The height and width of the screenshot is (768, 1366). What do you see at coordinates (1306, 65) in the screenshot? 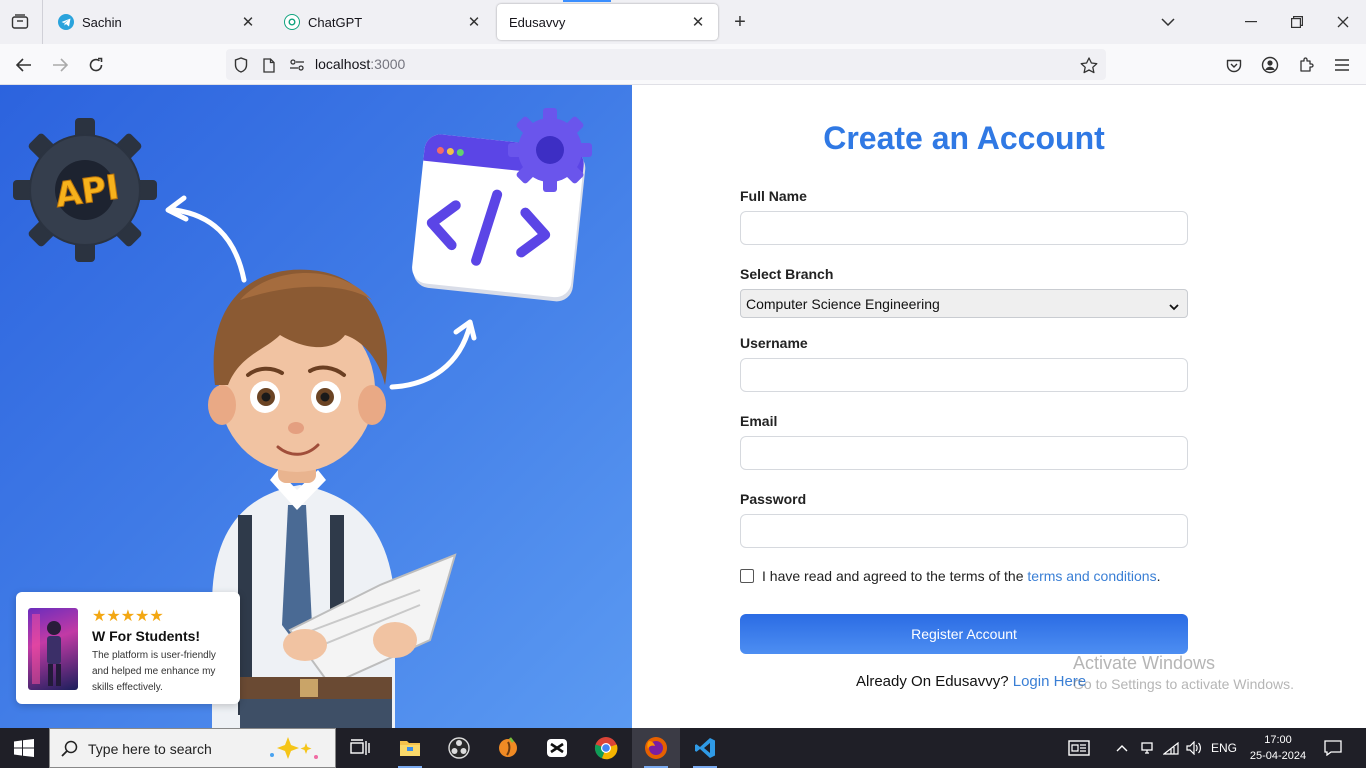
I see `extensions-icon` at bounding box center [1306, 65].